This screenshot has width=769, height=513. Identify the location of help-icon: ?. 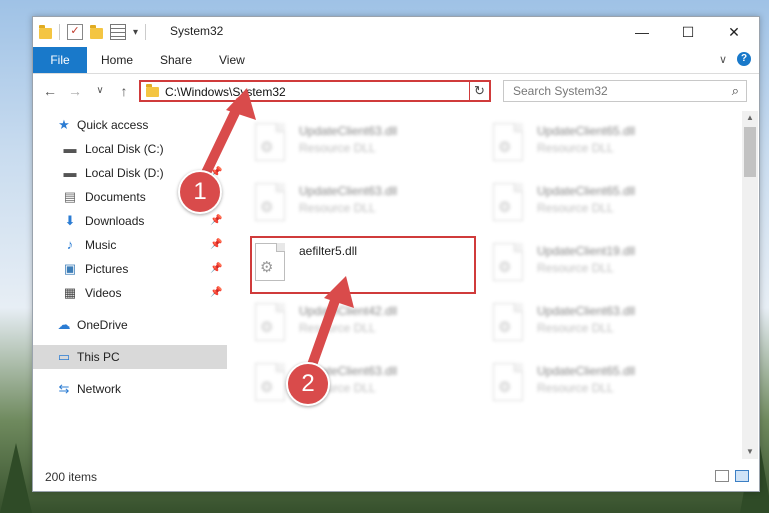
(744, 59).